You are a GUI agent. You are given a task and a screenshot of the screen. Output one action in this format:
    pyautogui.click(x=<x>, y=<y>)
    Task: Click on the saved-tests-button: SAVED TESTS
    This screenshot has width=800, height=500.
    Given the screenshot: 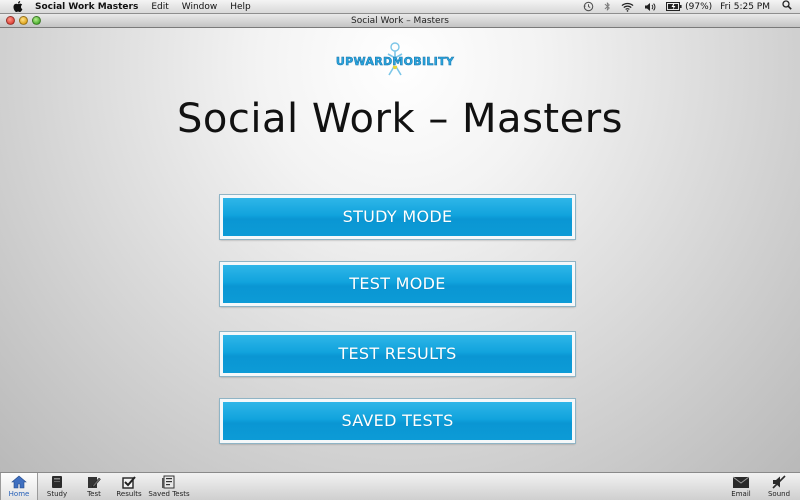 What is the action you would take?
    pyautogui.click(x=397, y=421)
    